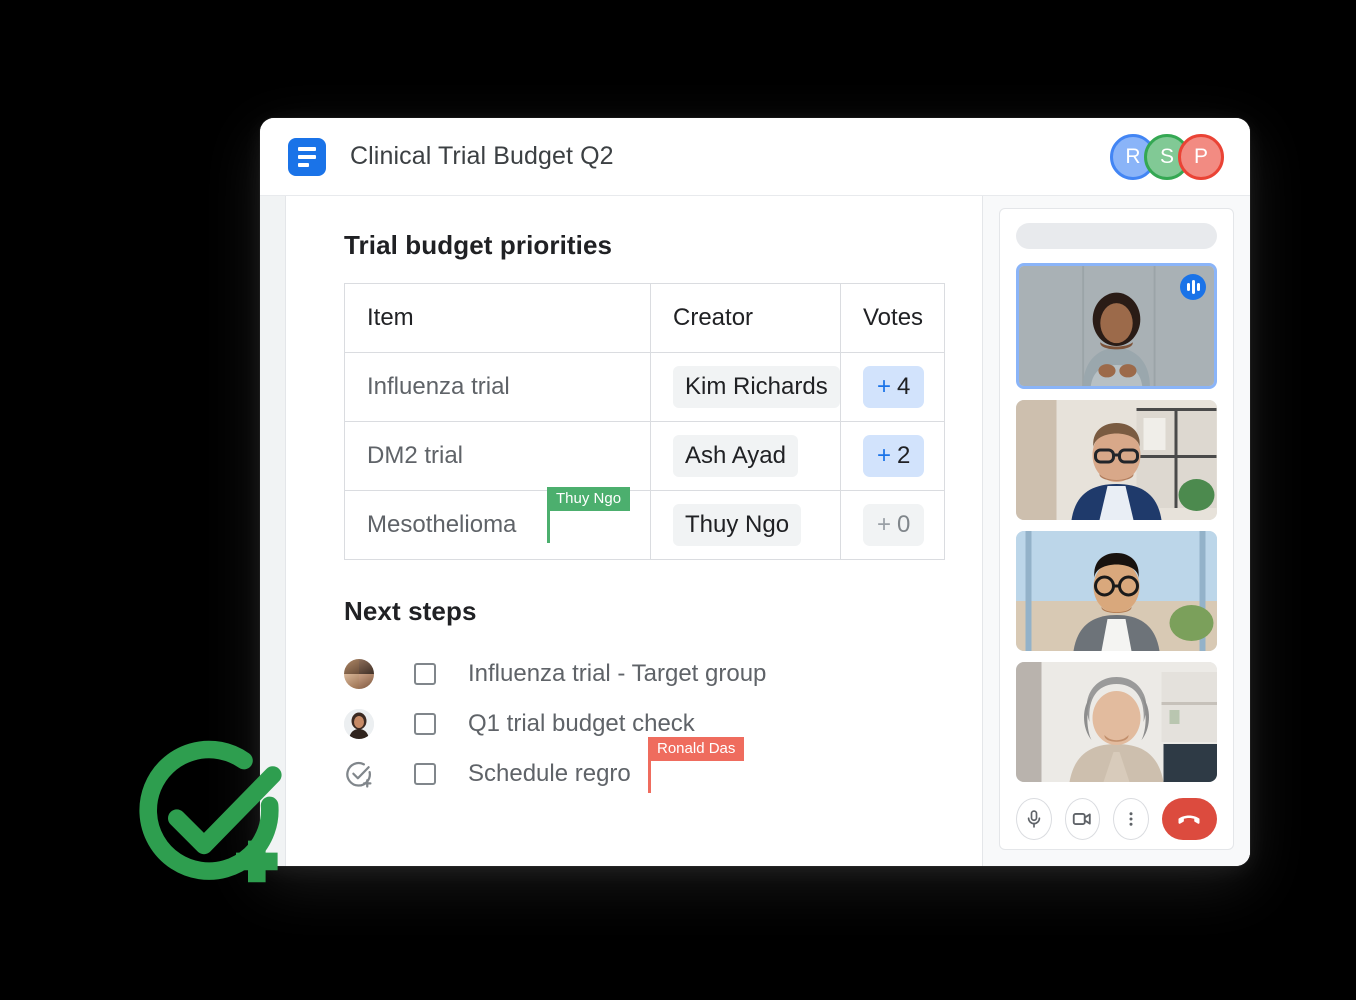 The width and height of the screenshot is (1356, 1000). I want to click on avatar-p: P, so click(1201, 156).